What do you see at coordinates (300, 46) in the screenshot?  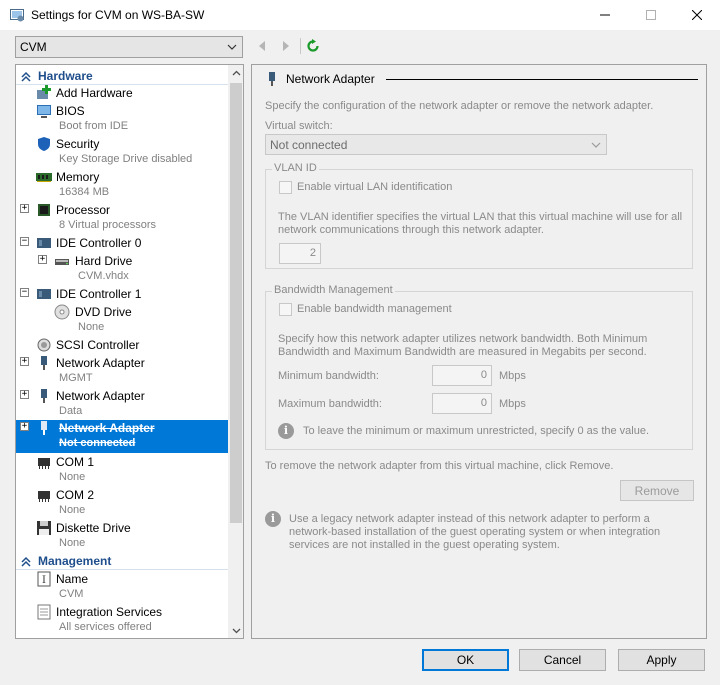 I see `toolbar-separator` at bounding box center [300, 46].